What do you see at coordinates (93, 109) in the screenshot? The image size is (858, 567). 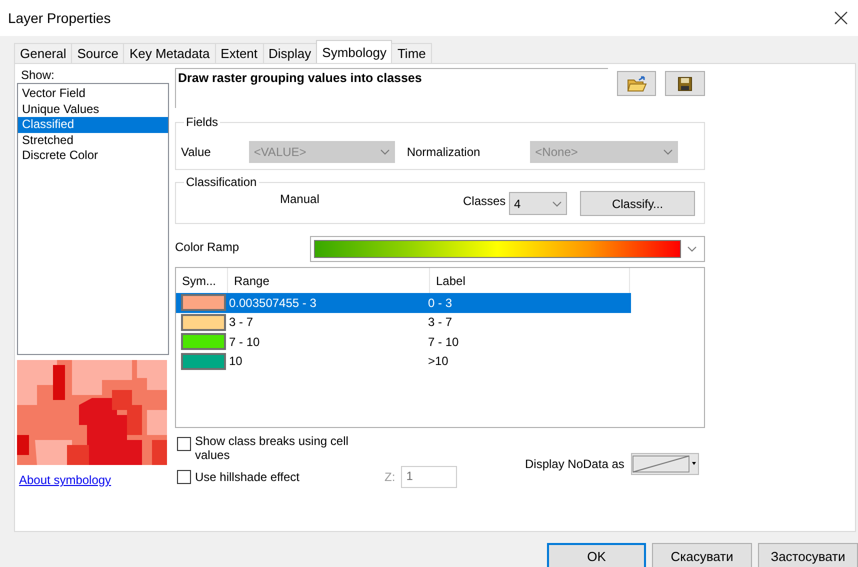 I see `list-item: Unique Values` at bounding box center [93, 109].